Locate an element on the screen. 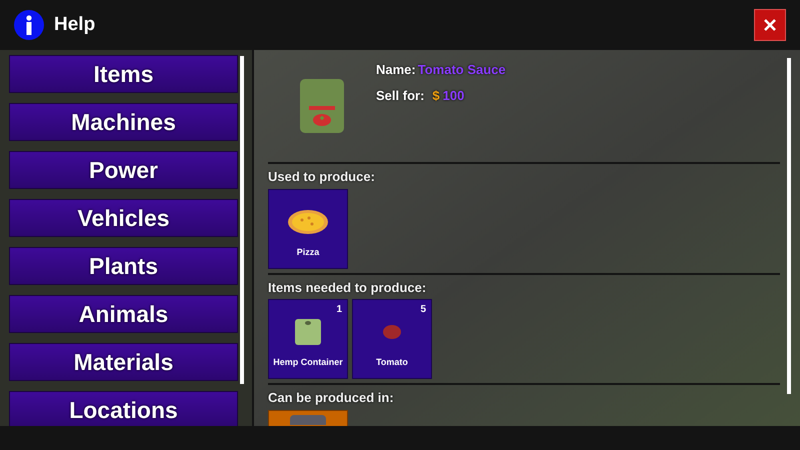  section-heading: Can be produced in: is located at coordinates (331, 398).